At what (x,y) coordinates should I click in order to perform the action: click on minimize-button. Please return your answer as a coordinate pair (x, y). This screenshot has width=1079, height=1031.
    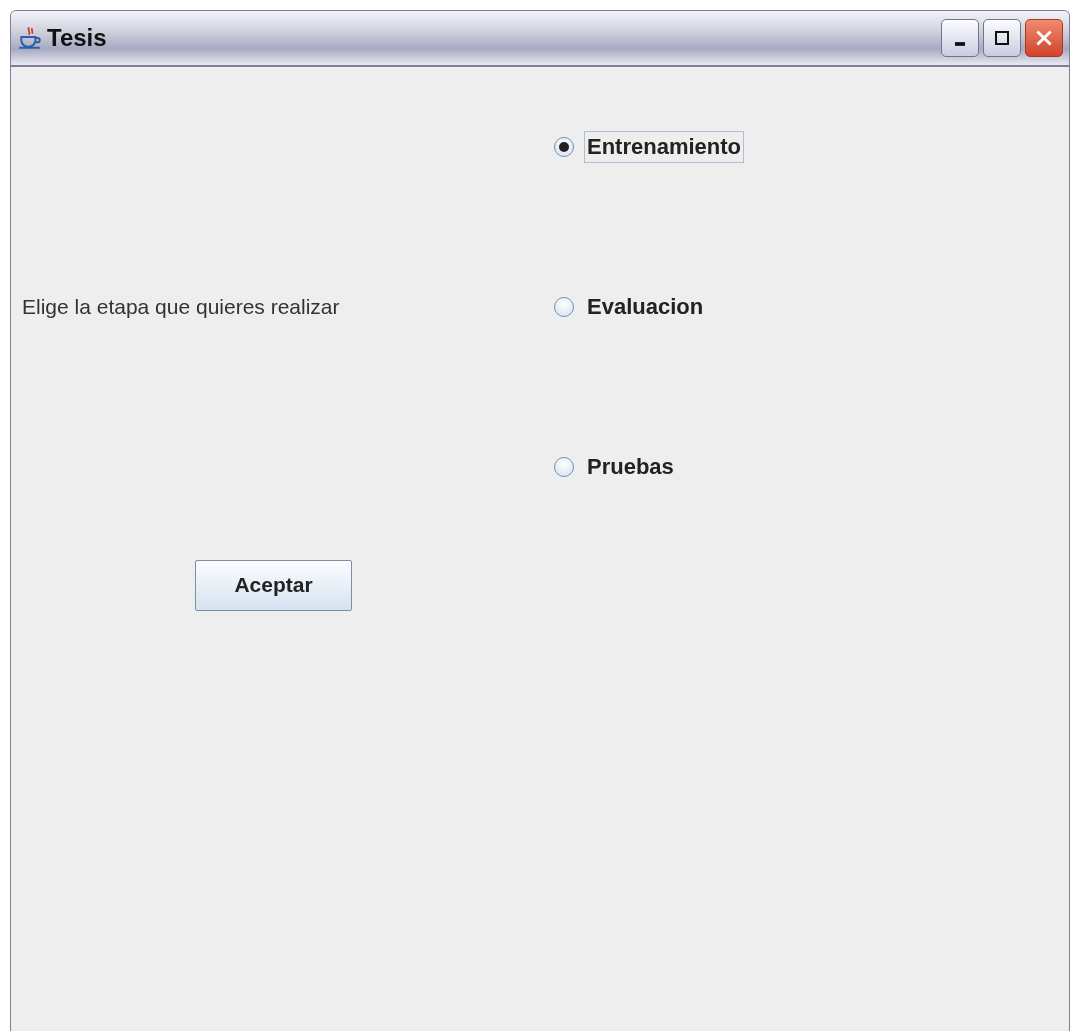
    Looking at the image, I should click on (960, 38).